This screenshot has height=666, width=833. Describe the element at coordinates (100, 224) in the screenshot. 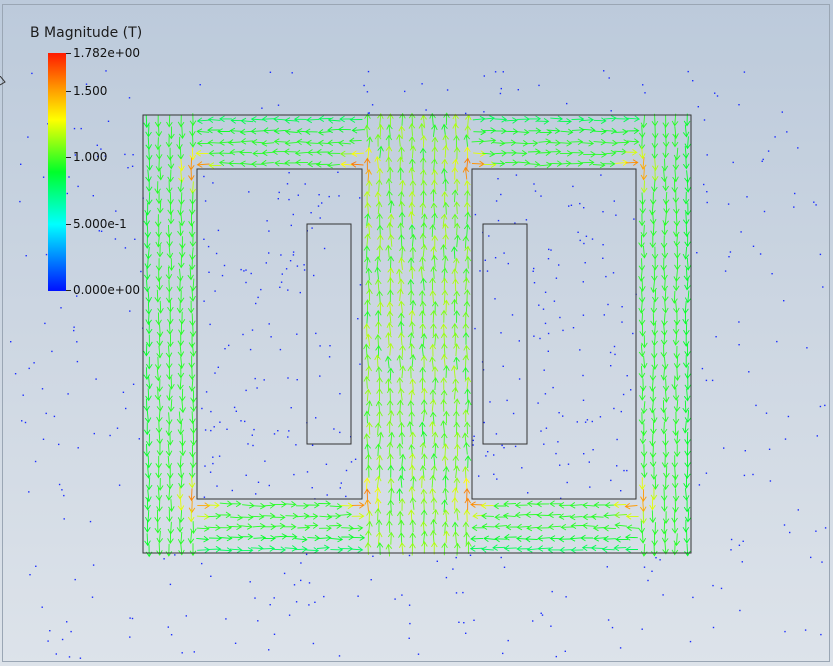

I see `legend-label-0500: 5.000e-1` at that location.